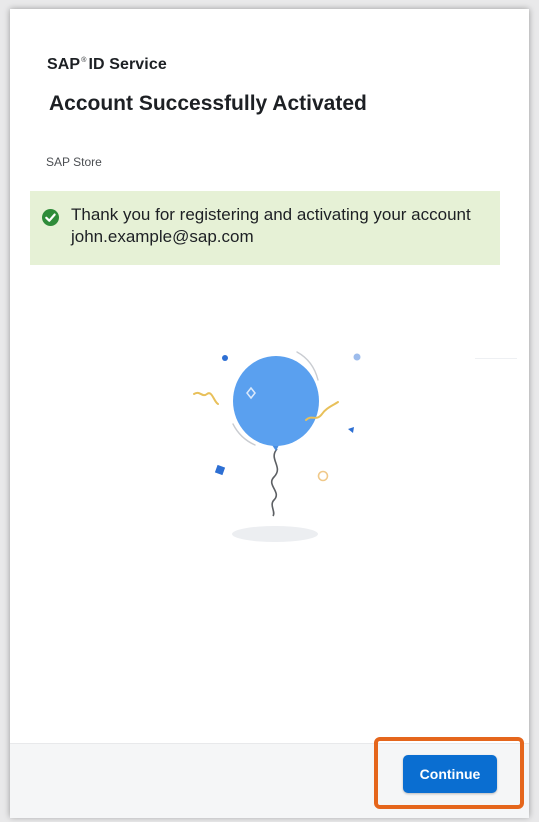 This screenshot has width=539, height=822. I want to click on service-brand: SAP, so click(64, 64).